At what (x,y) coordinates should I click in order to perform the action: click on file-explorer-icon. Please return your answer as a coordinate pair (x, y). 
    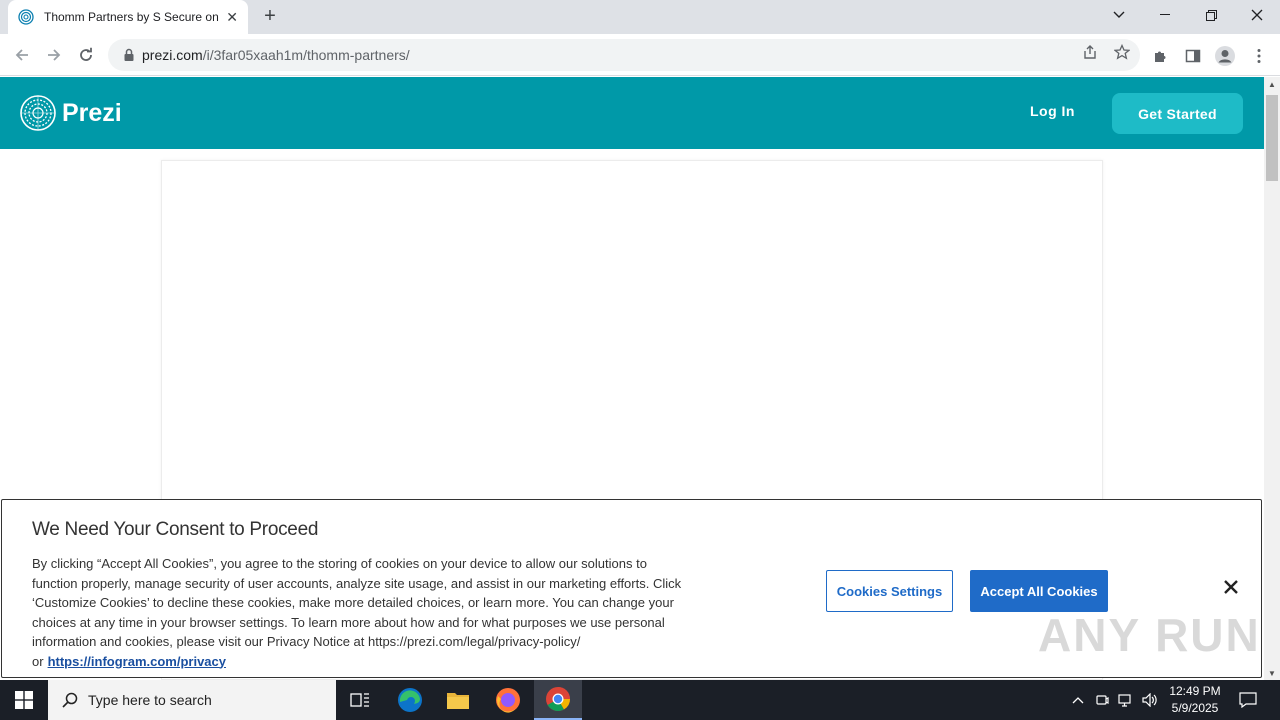
    Looking at the image, I should click on (458, 700).